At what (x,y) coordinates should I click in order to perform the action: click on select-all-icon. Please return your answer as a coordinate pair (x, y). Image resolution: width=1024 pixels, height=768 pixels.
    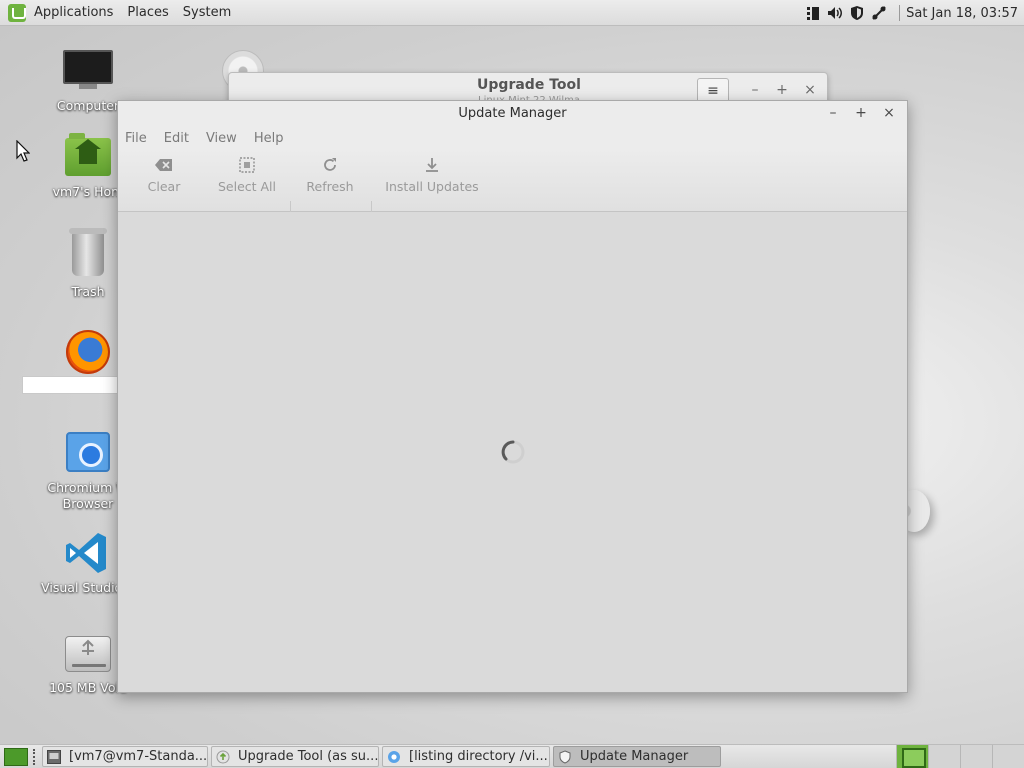
    Looking at the image, I should click on (247, 165).